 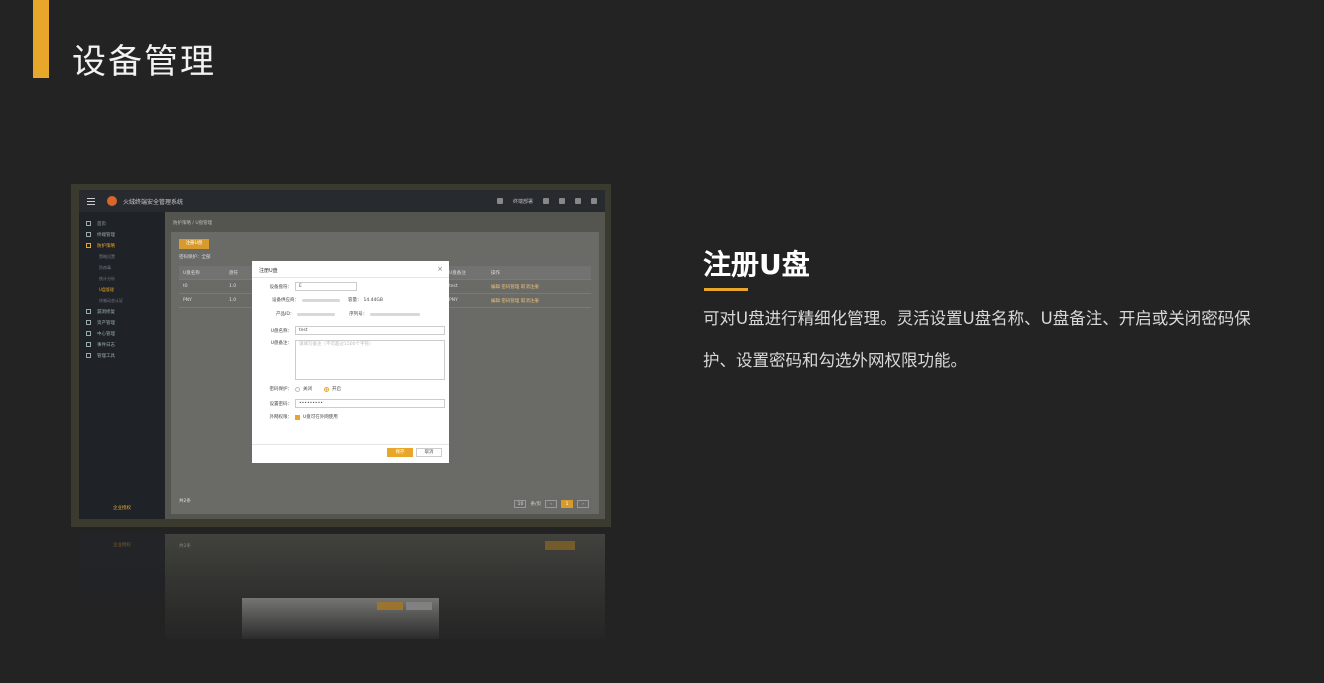 What do you see at coordinates (106, 323) in the screenshot?
I see `sidebar-item-label: 资产管理` at bounding box center [106, 323].